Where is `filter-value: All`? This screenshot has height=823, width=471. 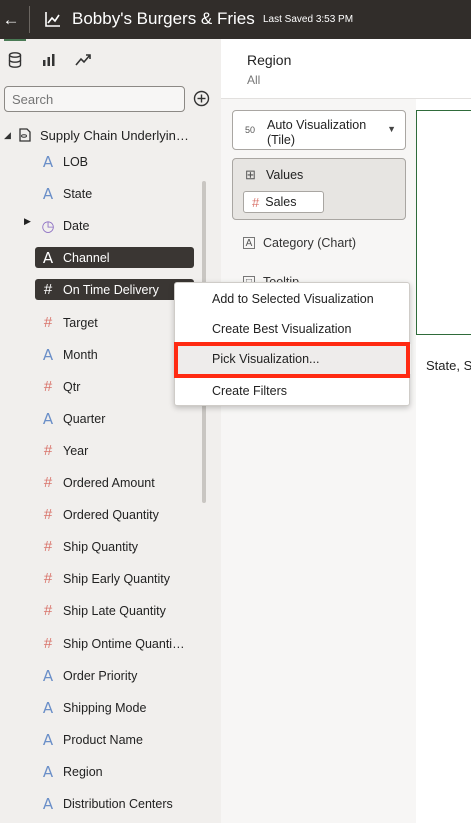 filter-value: All is located at coordinates (254, 80).